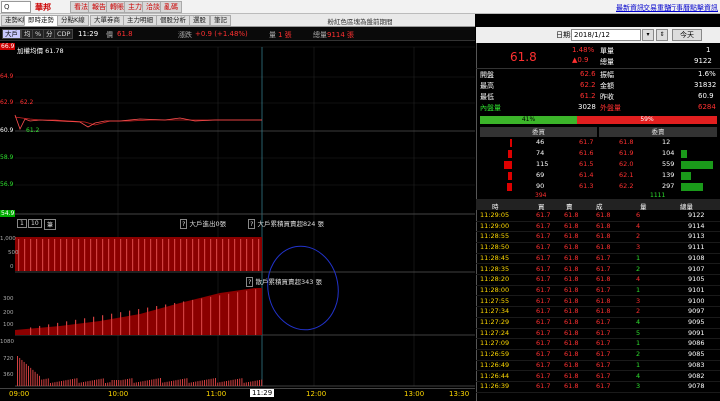 This screenshot has width=720, height=401. I want to click on x-tick: 09:00, so click(19, 394).